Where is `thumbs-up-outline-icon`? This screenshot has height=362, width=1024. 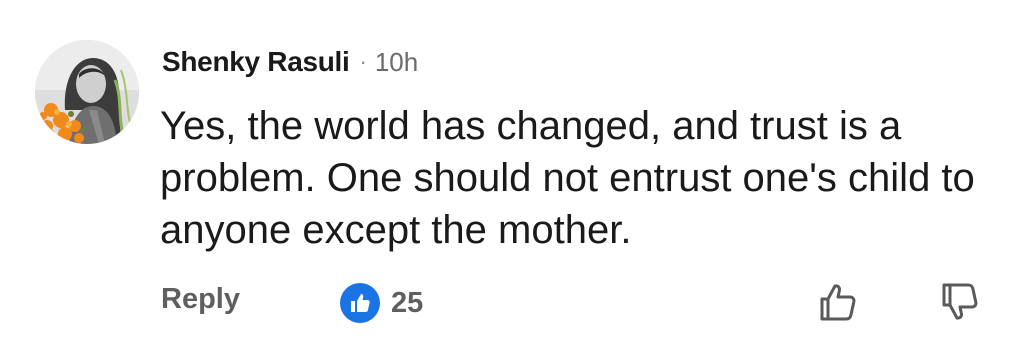
thumbs-up-outline-icon is located at coordinates (838, 302).